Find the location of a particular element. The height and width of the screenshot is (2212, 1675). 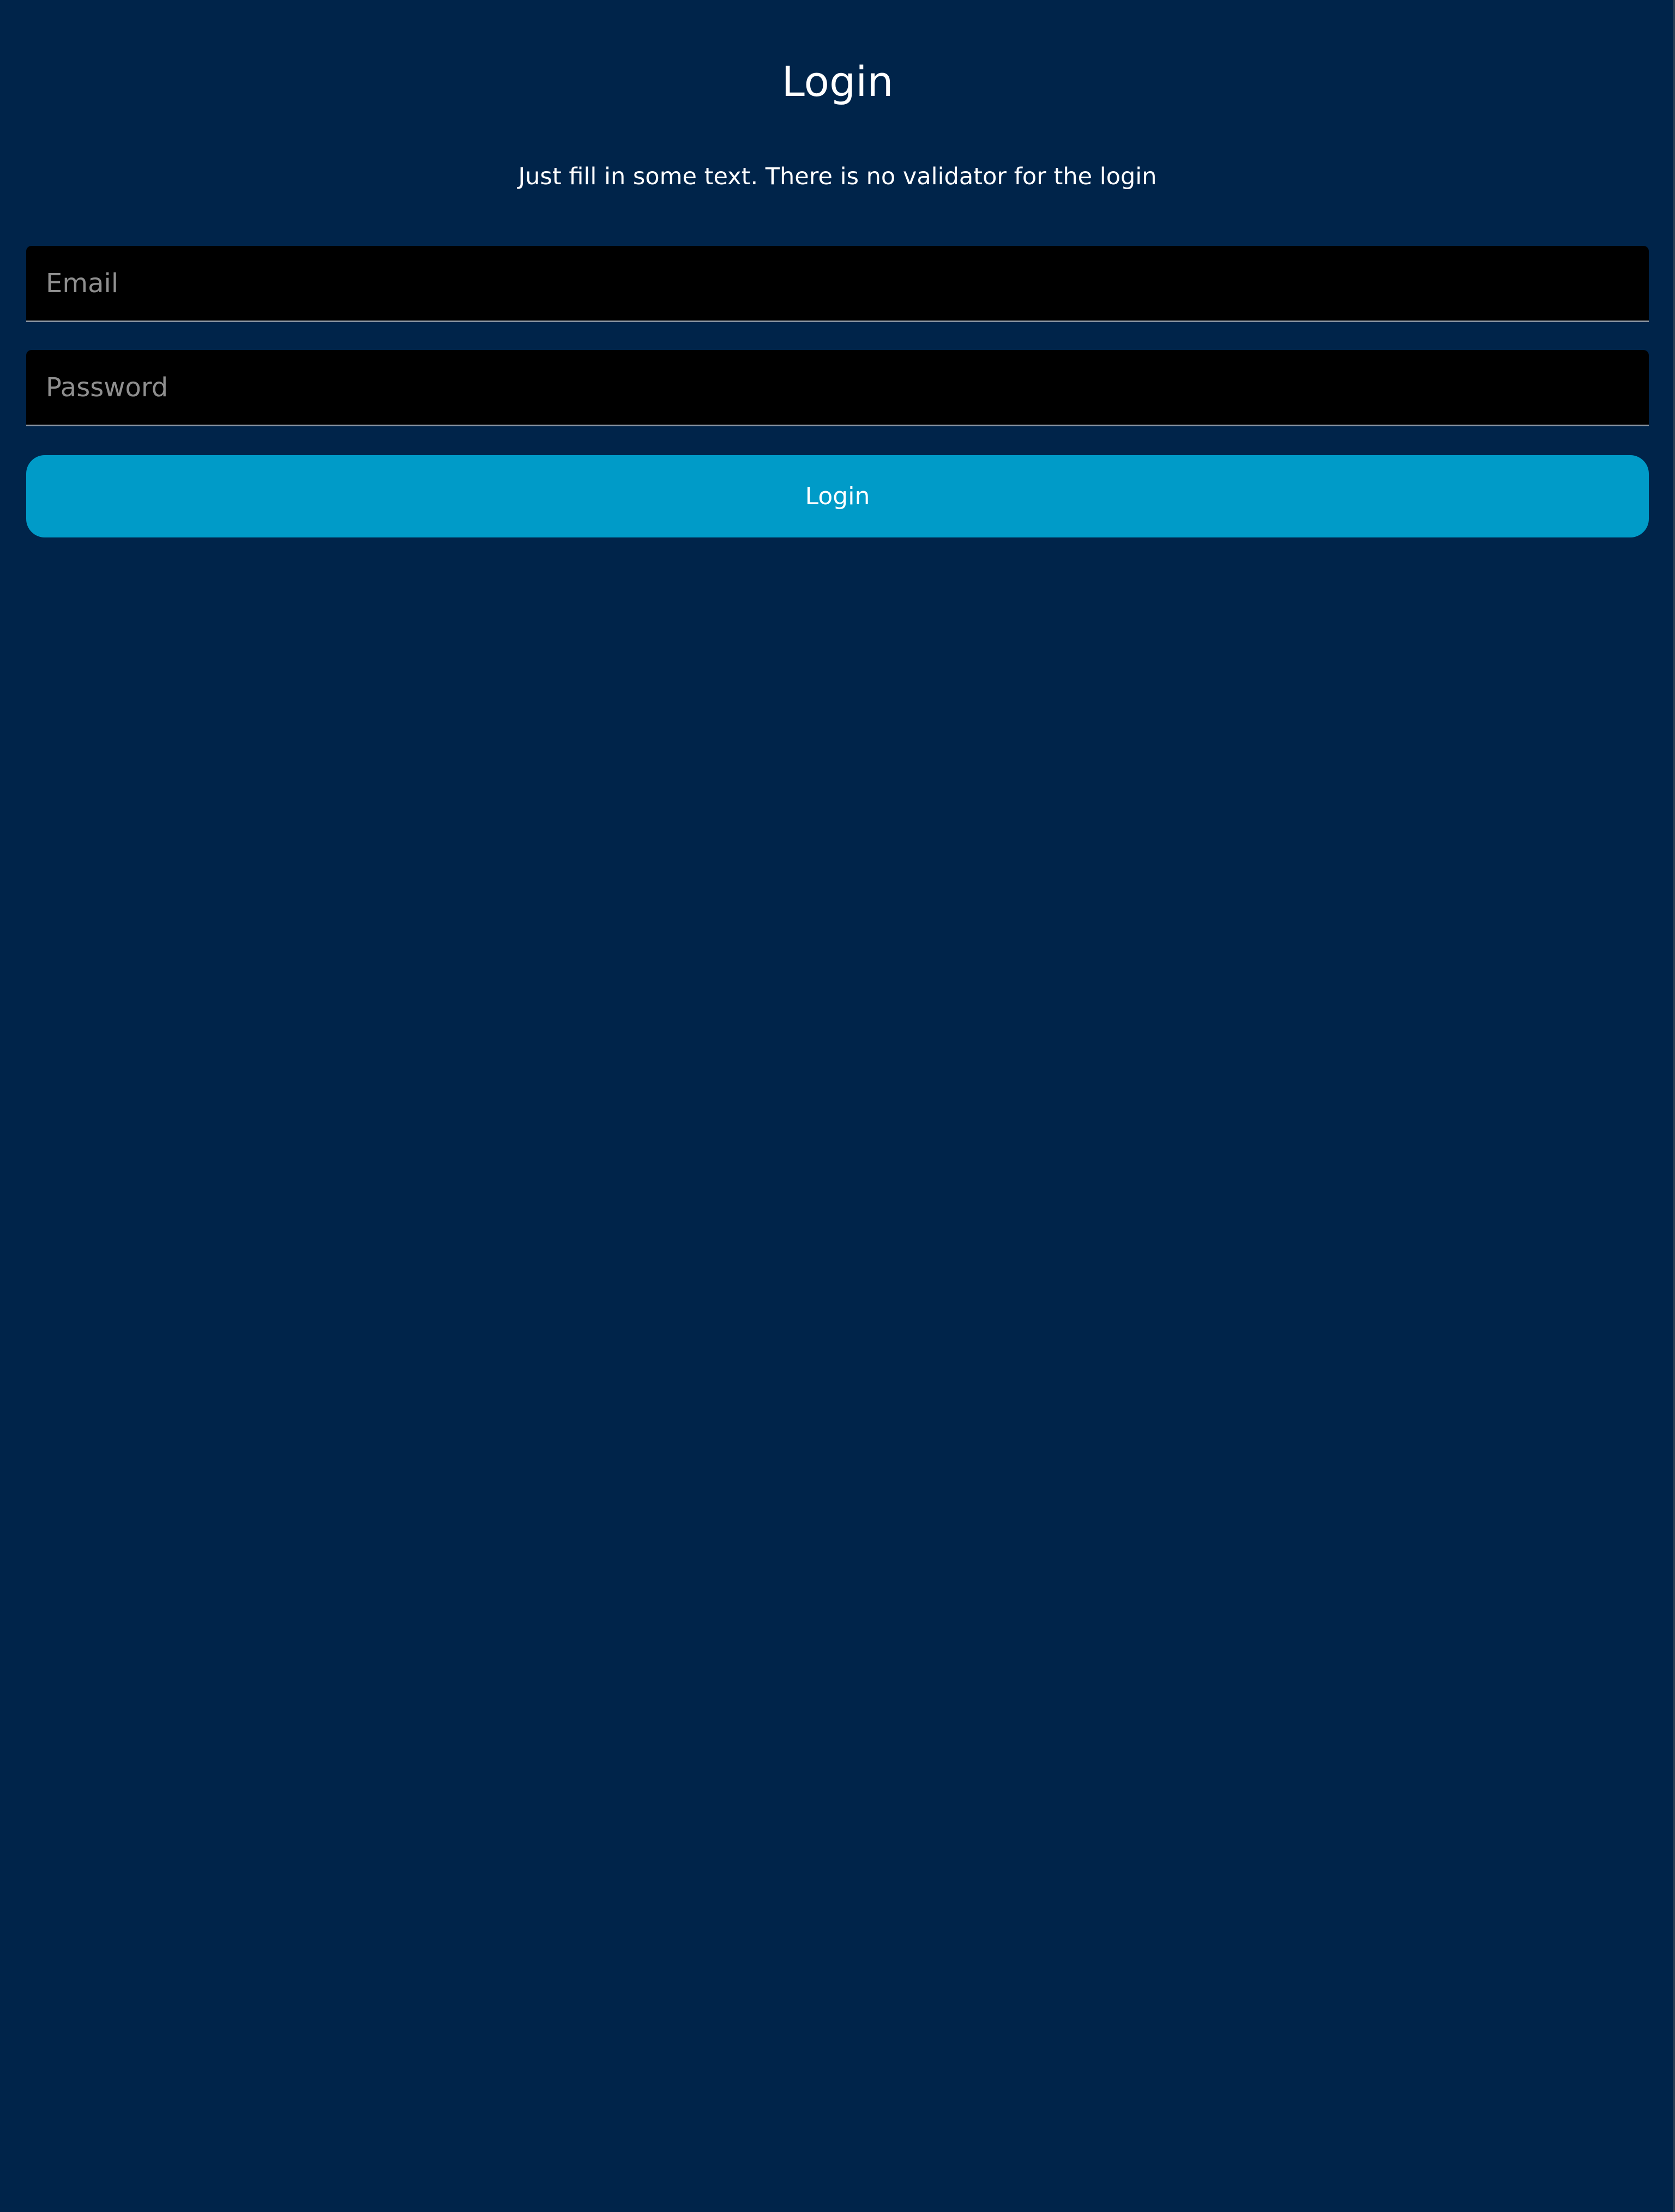

window-edge-divider is located at coordinates (1674, 1106).